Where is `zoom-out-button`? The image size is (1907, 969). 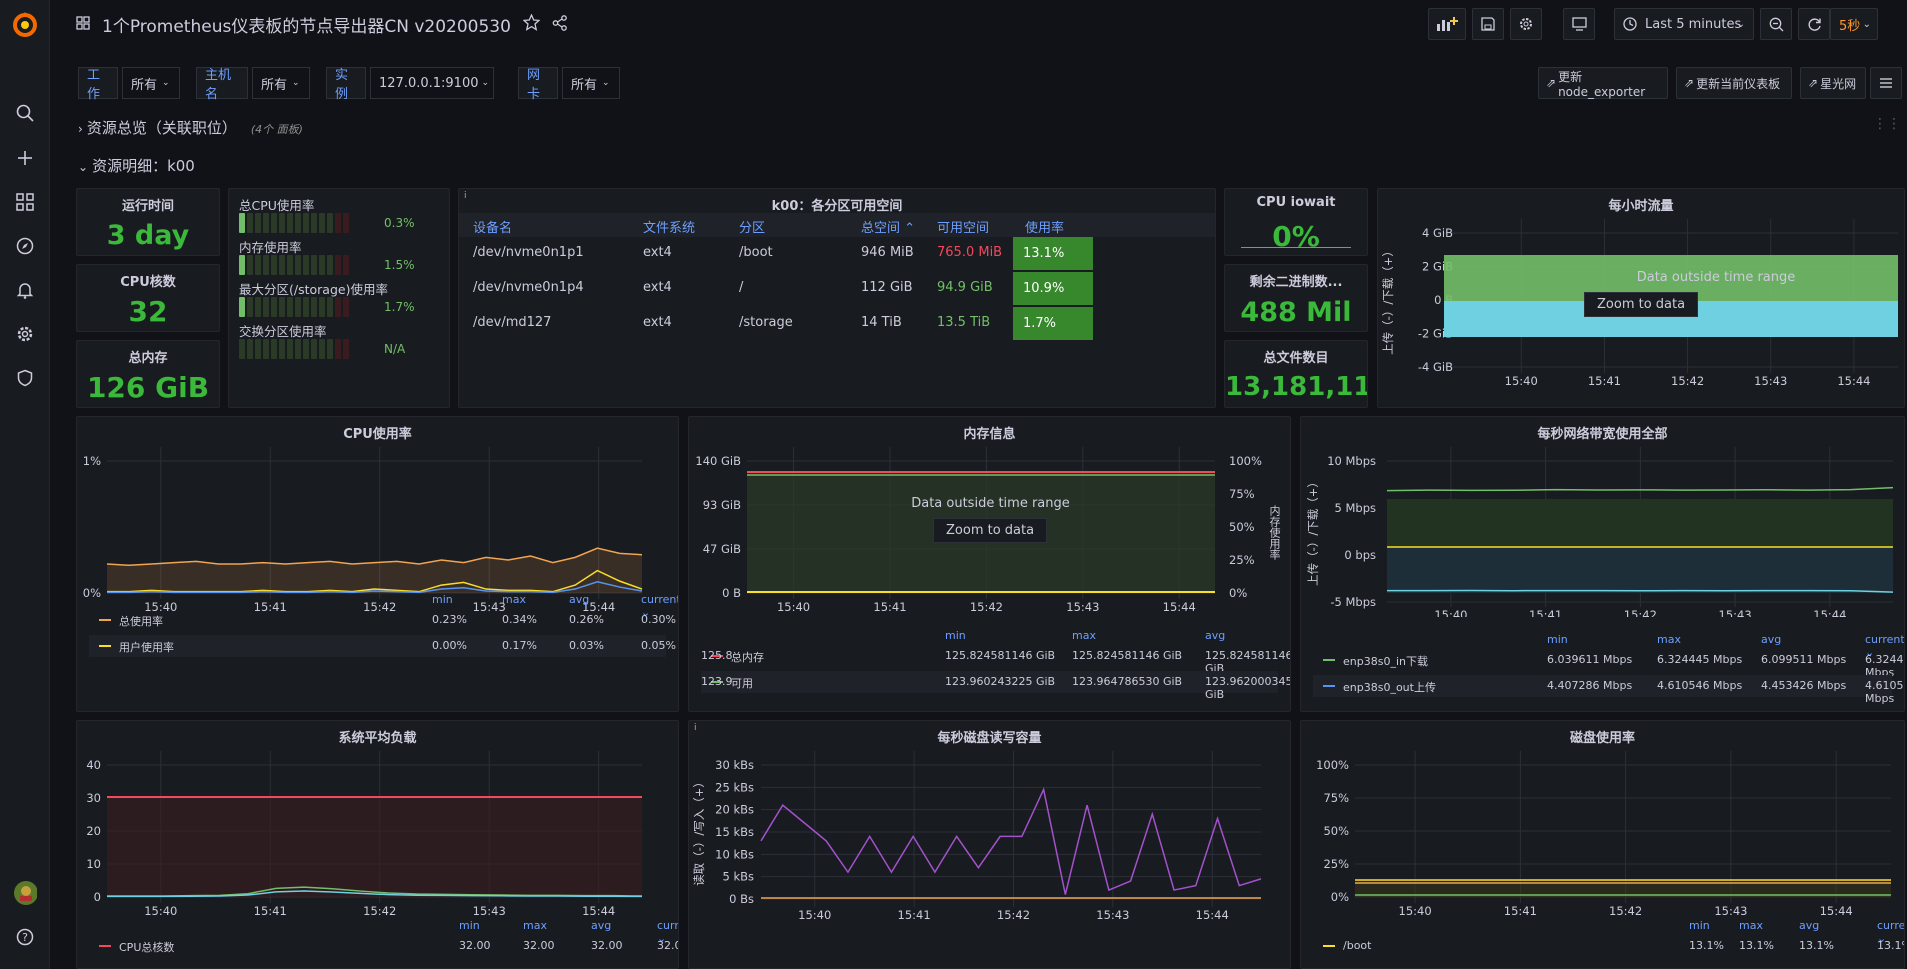
zoom-out-button is located at coordinates (1776, 24).